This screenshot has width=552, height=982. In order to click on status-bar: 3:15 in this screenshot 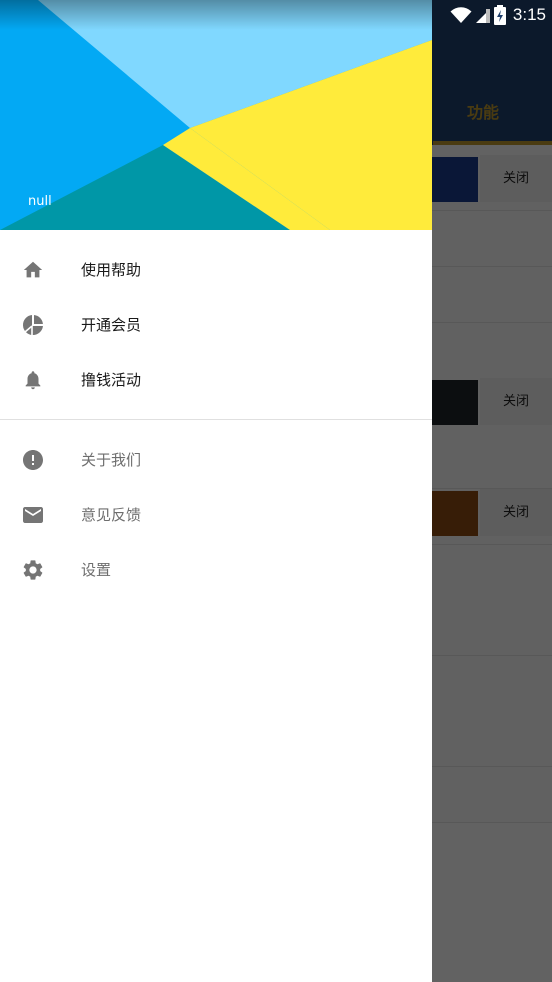, I will do `click(276, 15)`.